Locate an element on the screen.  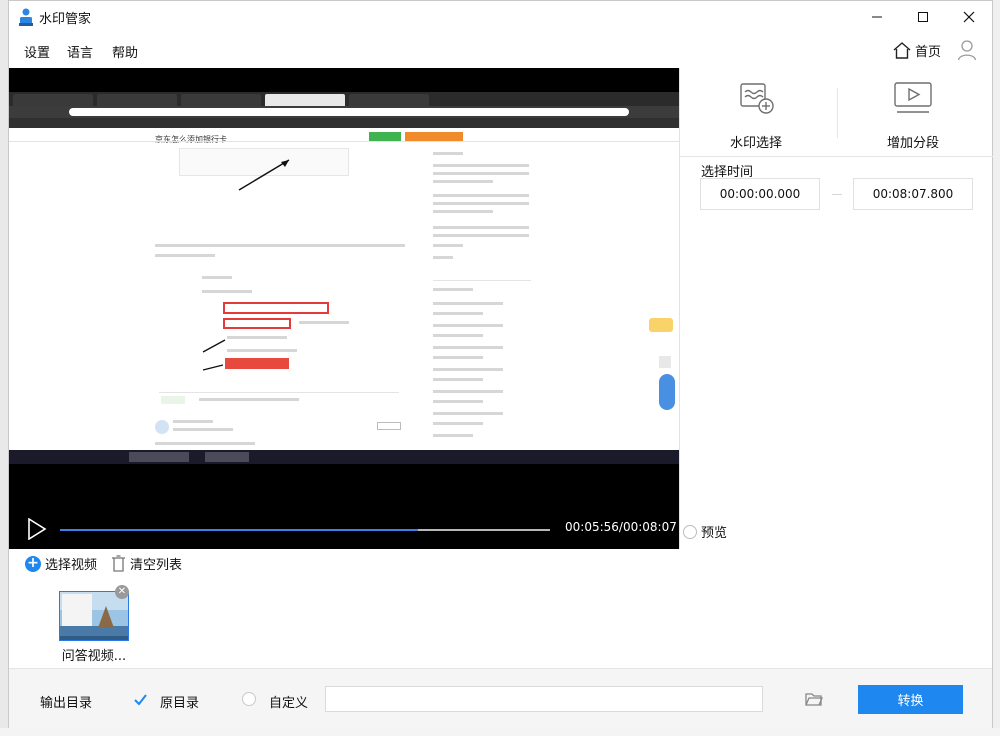
output-bar: 输出目录 原目录 自定义 转换 is located at coordinates (500, 698).